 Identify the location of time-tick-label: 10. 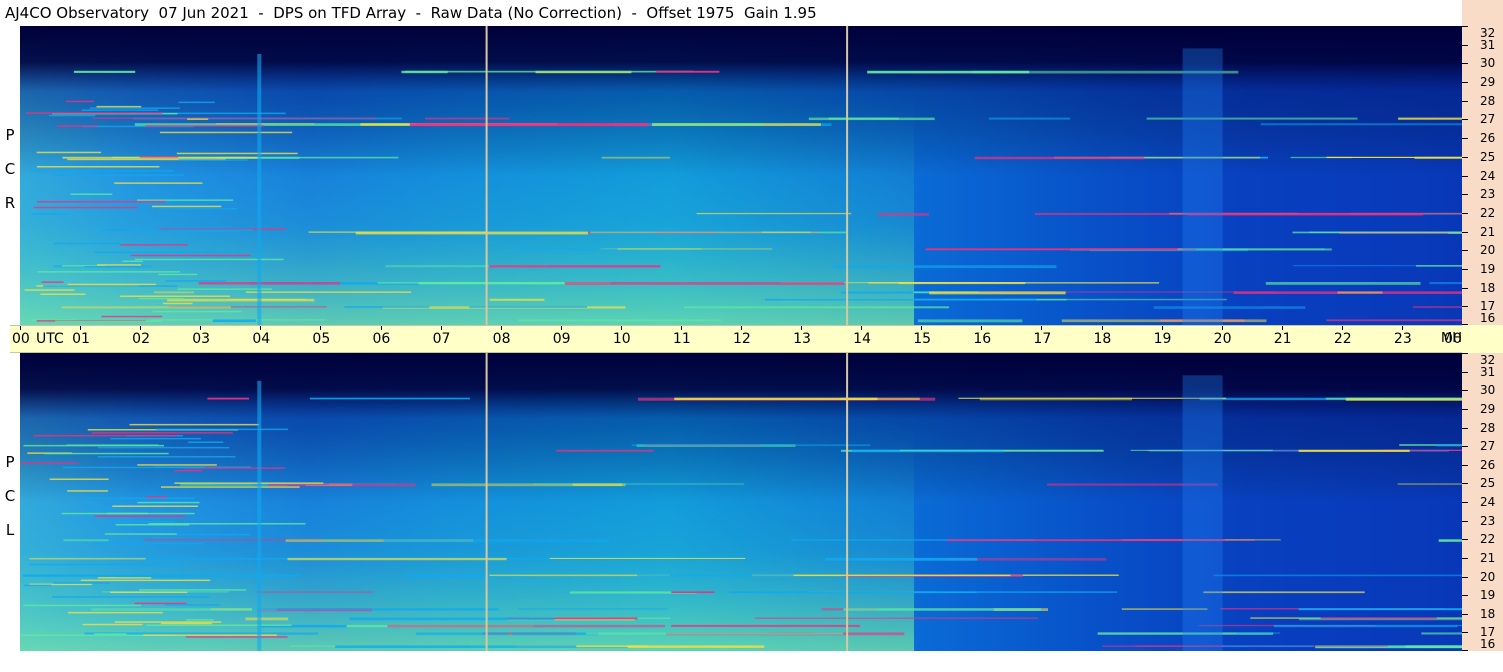
(621, 339).